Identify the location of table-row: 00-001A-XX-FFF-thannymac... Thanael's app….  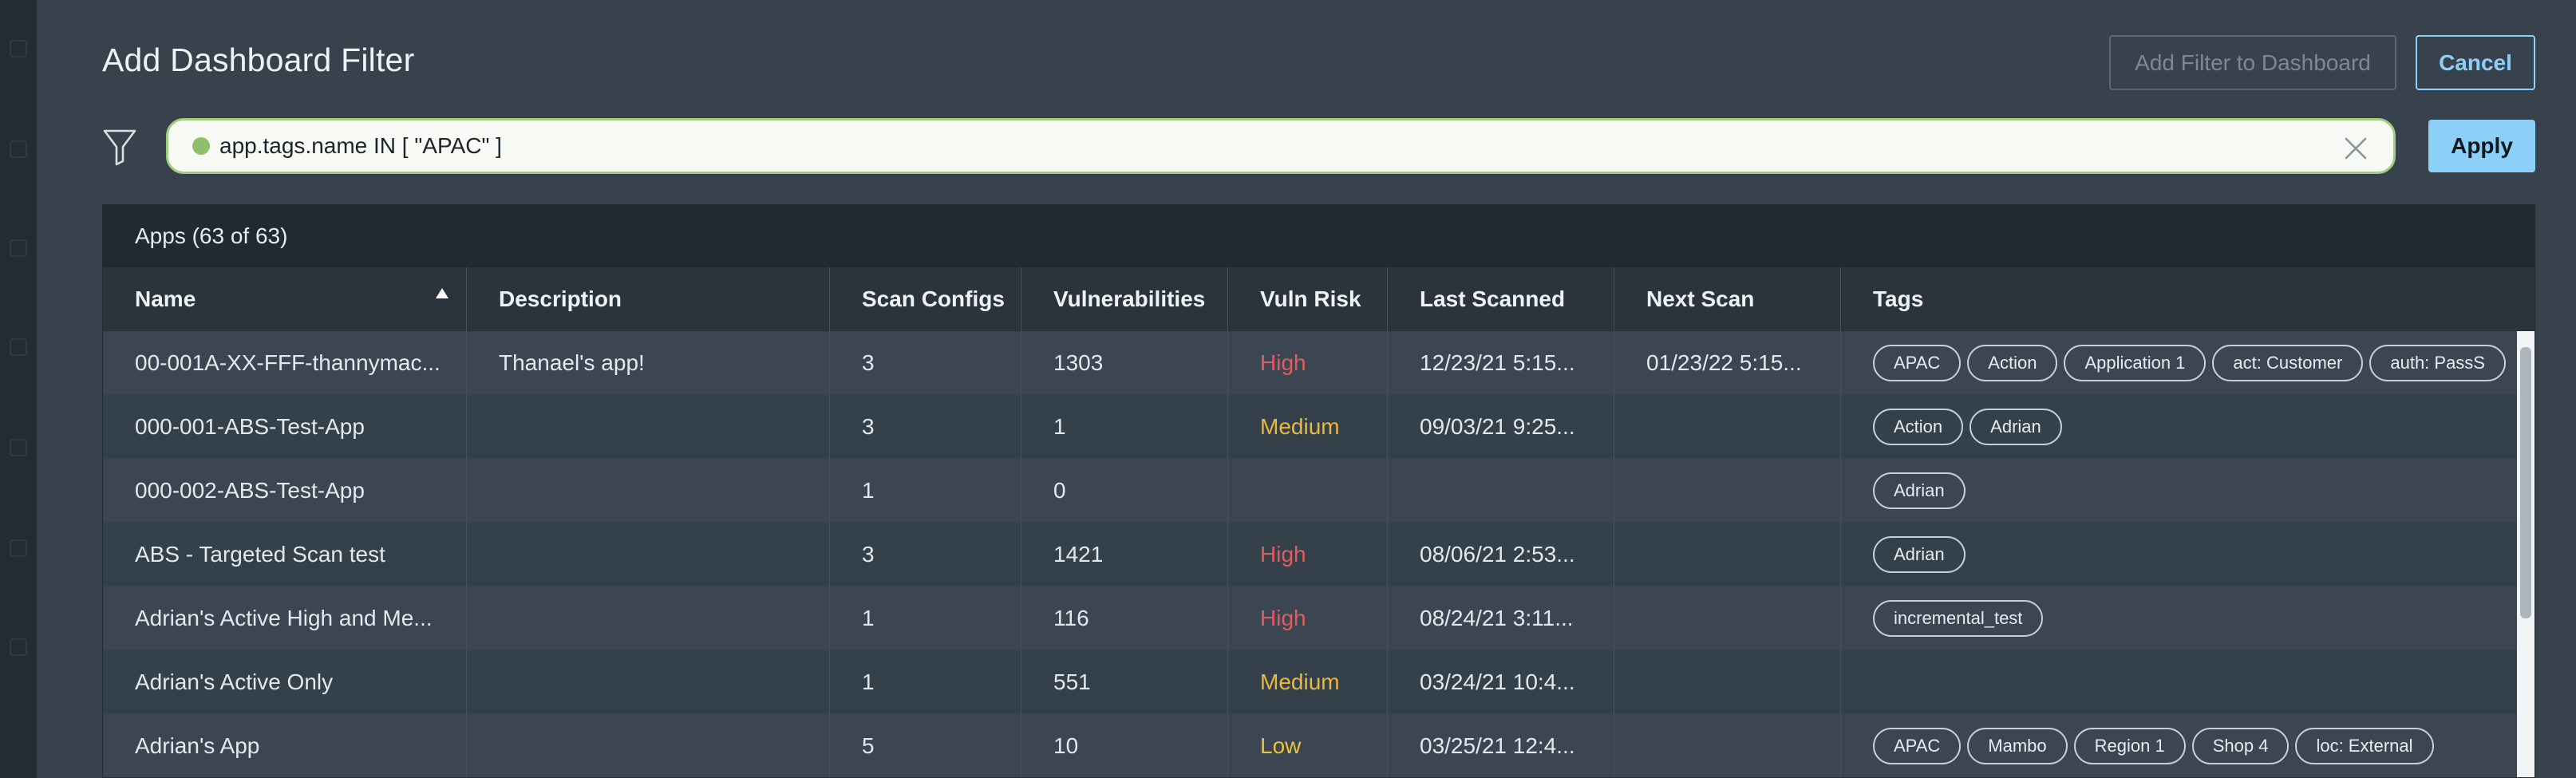
(1319, 363).